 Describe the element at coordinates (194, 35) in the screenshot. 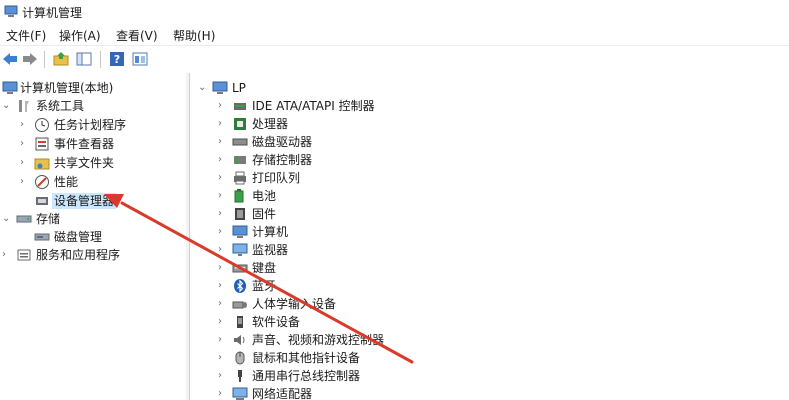

I see `menu-help: 帮助(H)` at that location.